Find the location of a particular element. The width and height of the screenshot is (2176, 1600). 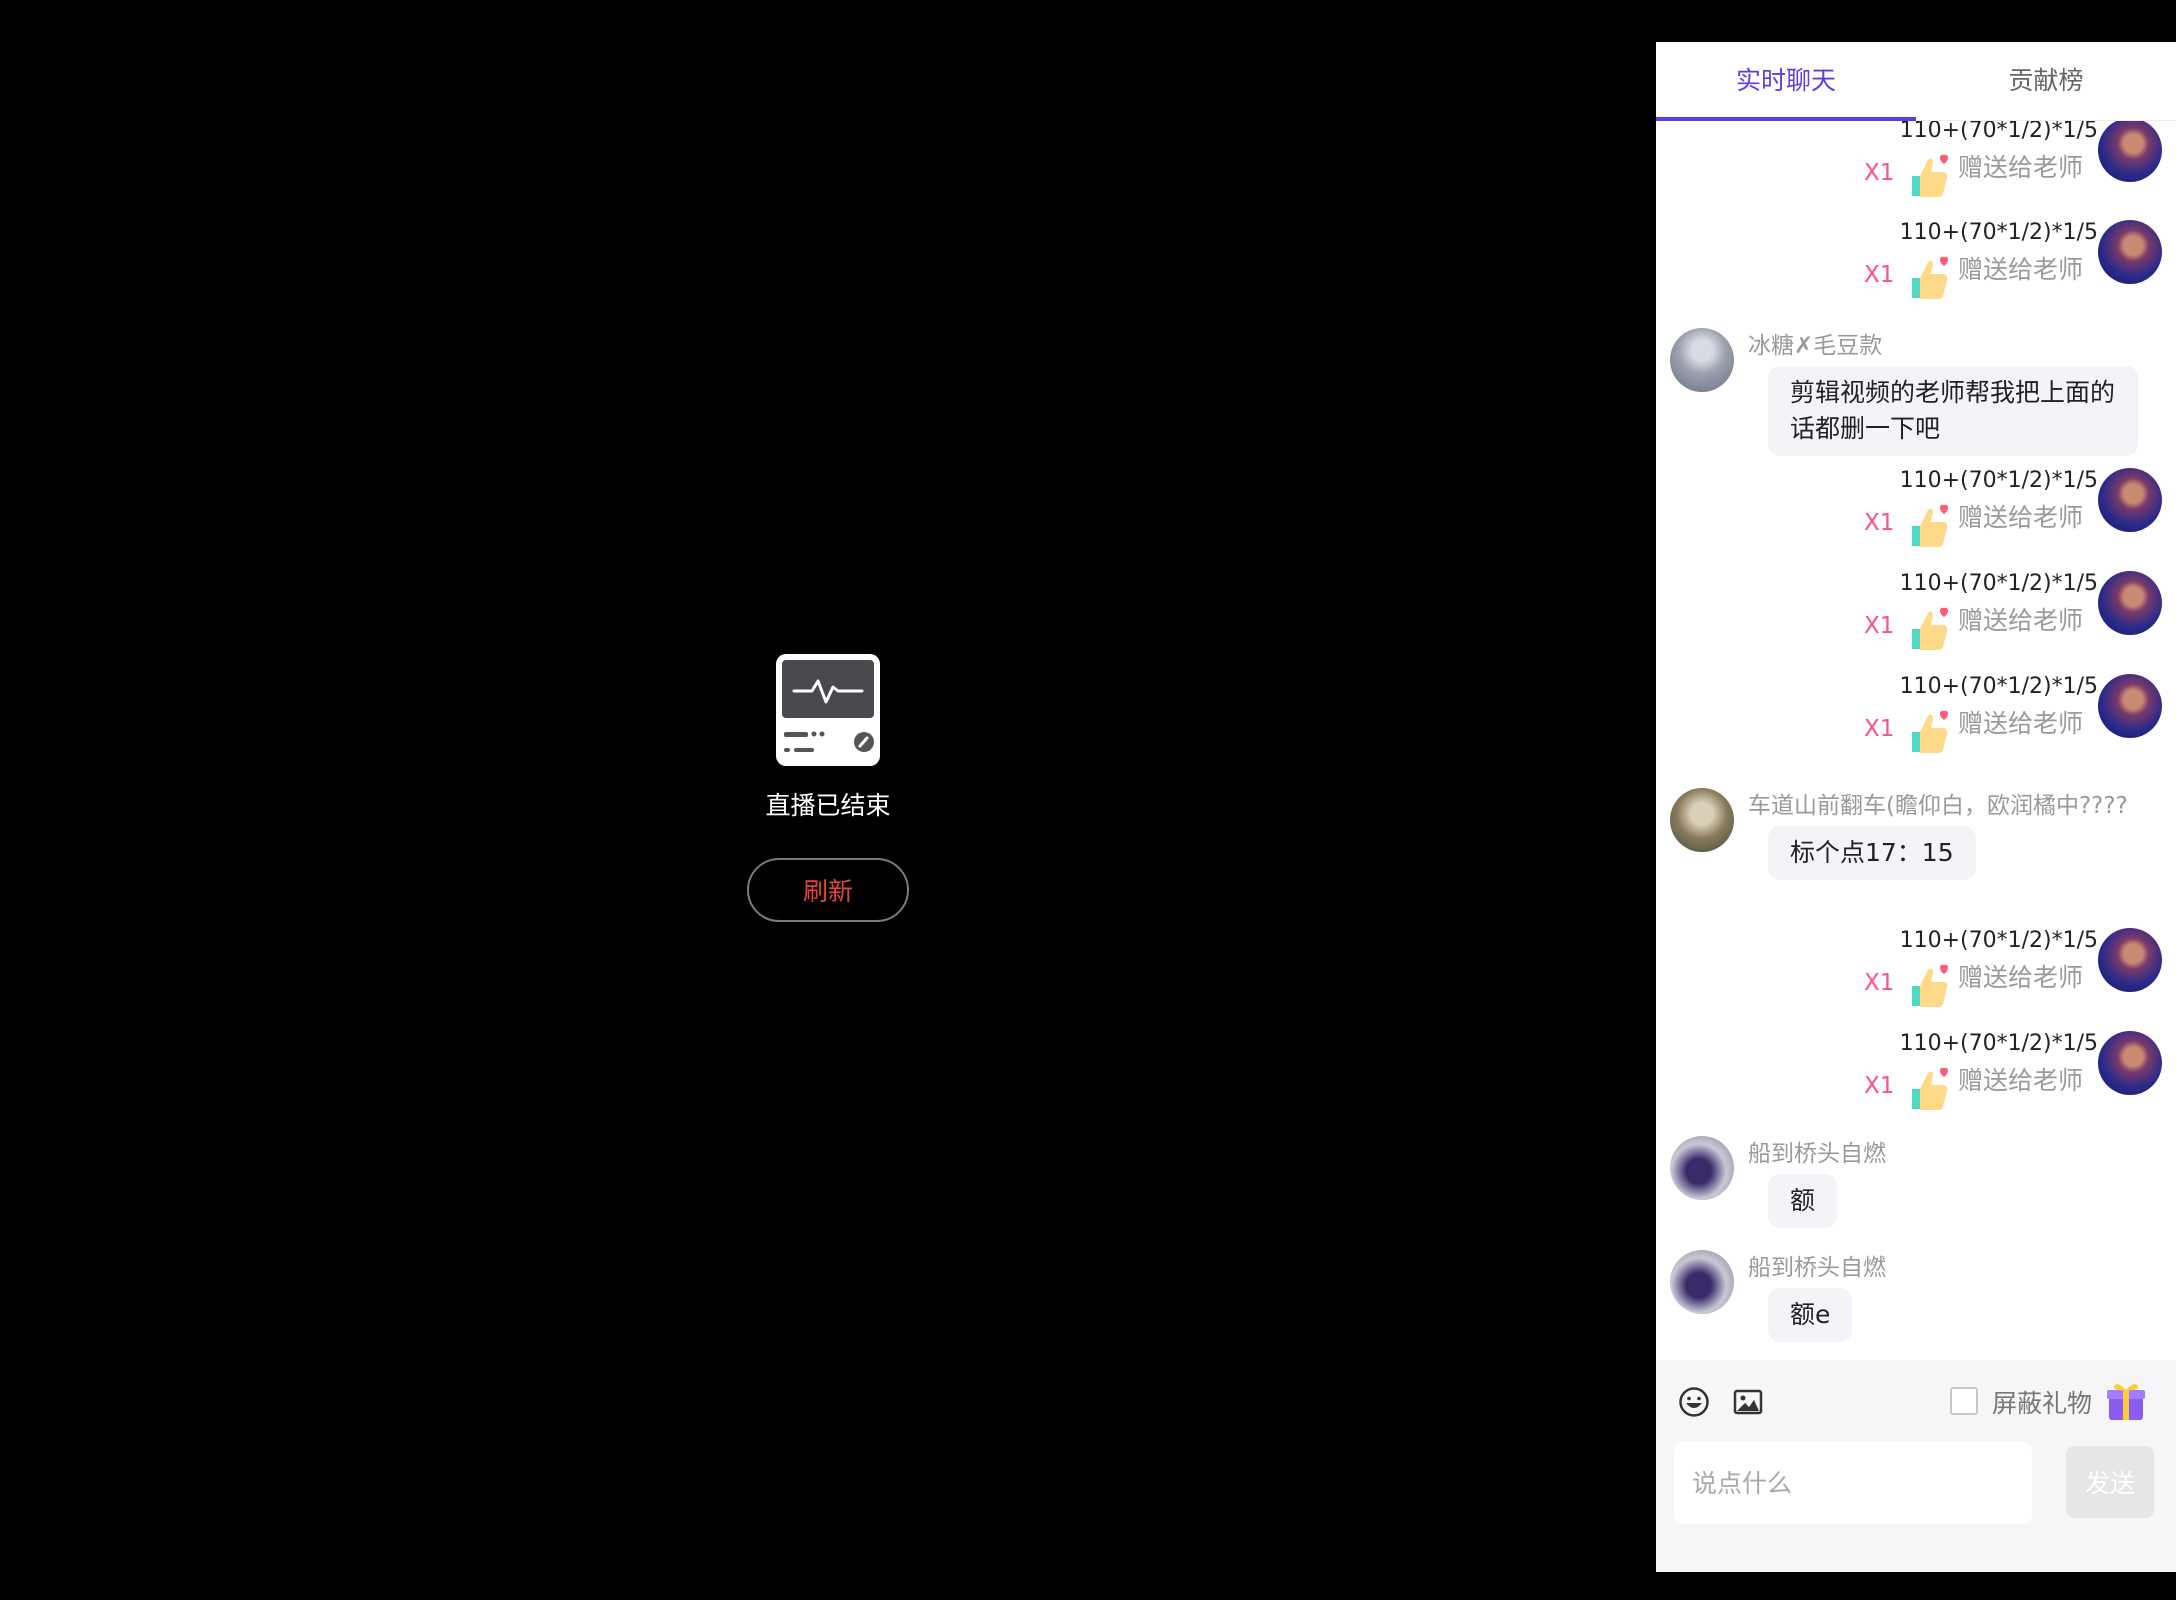

chat-input is located at coordinates (1853, 1483).